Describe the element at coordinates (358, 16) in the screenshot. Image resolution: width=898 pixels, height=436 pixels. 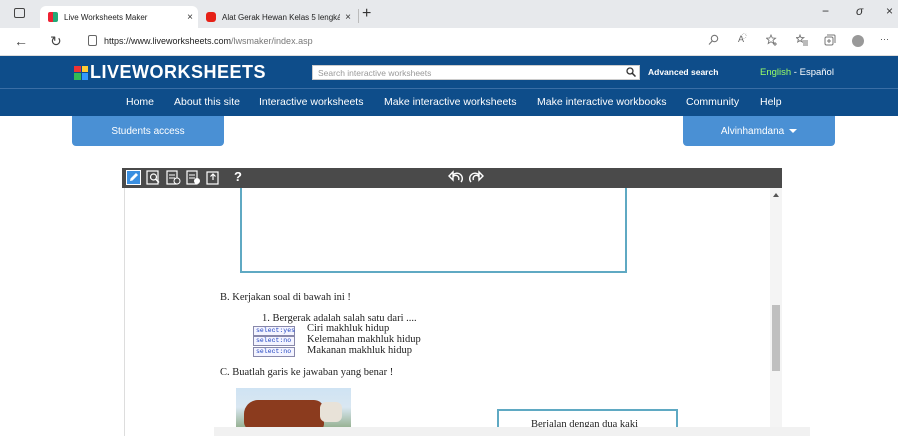
I see `tab-separator` at that location.